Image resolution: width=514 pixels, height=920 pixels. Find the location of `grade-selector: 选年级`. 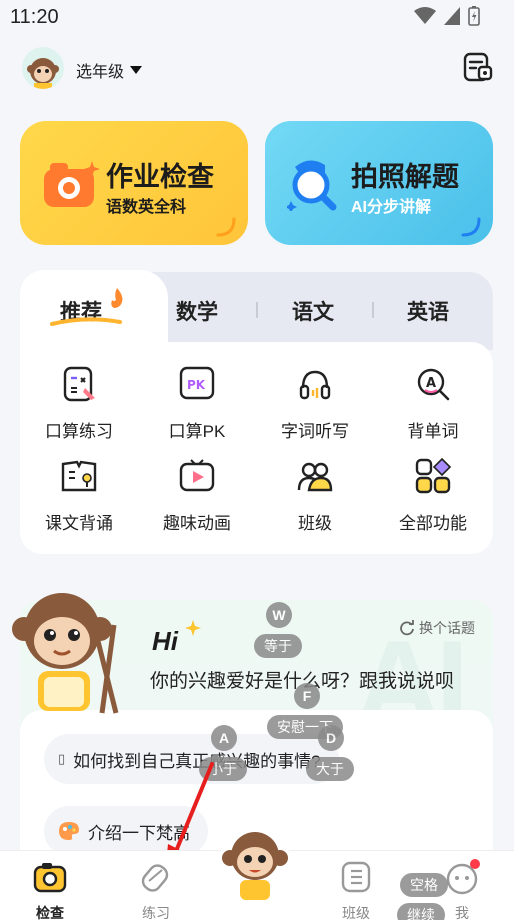

grade-selector: 选年级 is located at coordinates (109, 70).